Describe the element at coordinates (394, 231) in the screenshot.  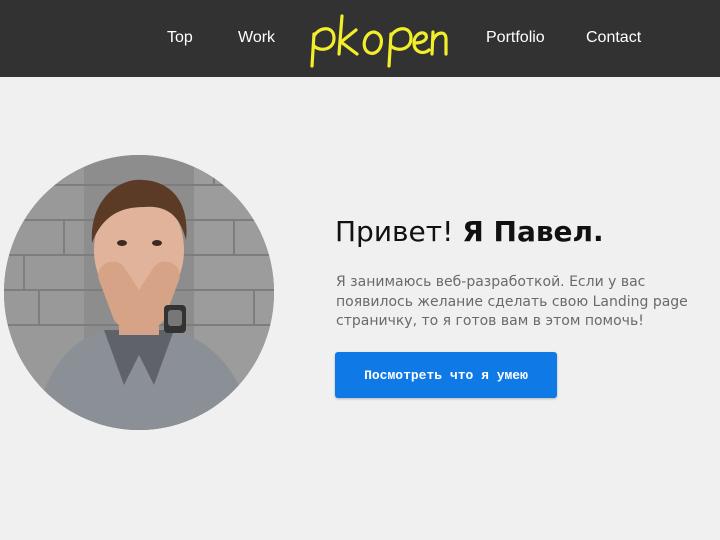
I see `hero-greeting: Привет!` at that location.